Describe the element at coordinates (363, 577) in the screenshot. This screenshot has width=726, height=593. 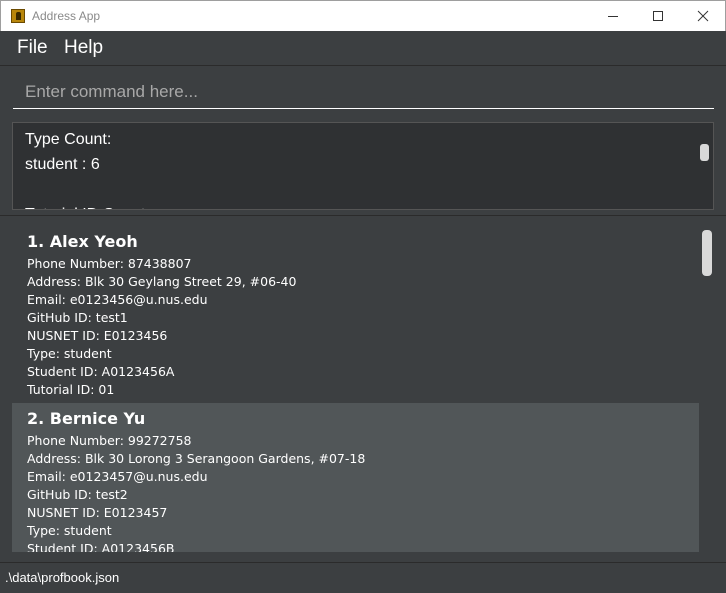
I see `status-bar: .\data\profbook.json` at that location.